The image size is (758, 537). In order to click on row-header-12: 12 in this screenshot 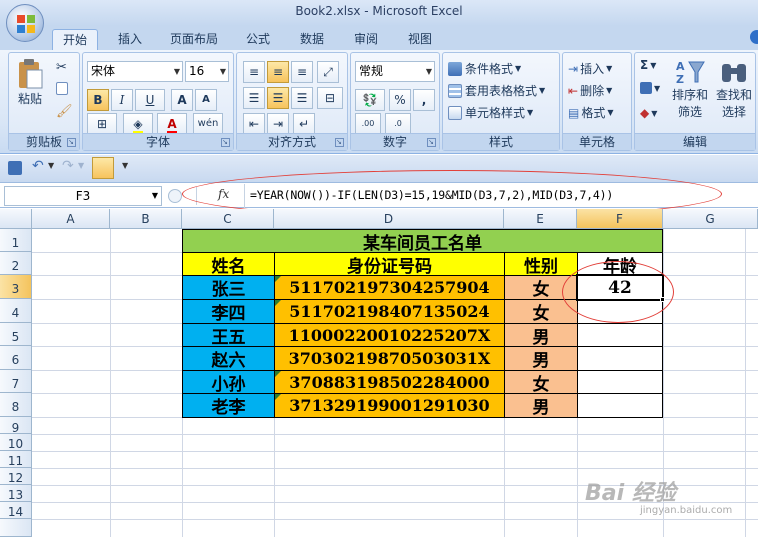, I will do `click(16, 476)`.